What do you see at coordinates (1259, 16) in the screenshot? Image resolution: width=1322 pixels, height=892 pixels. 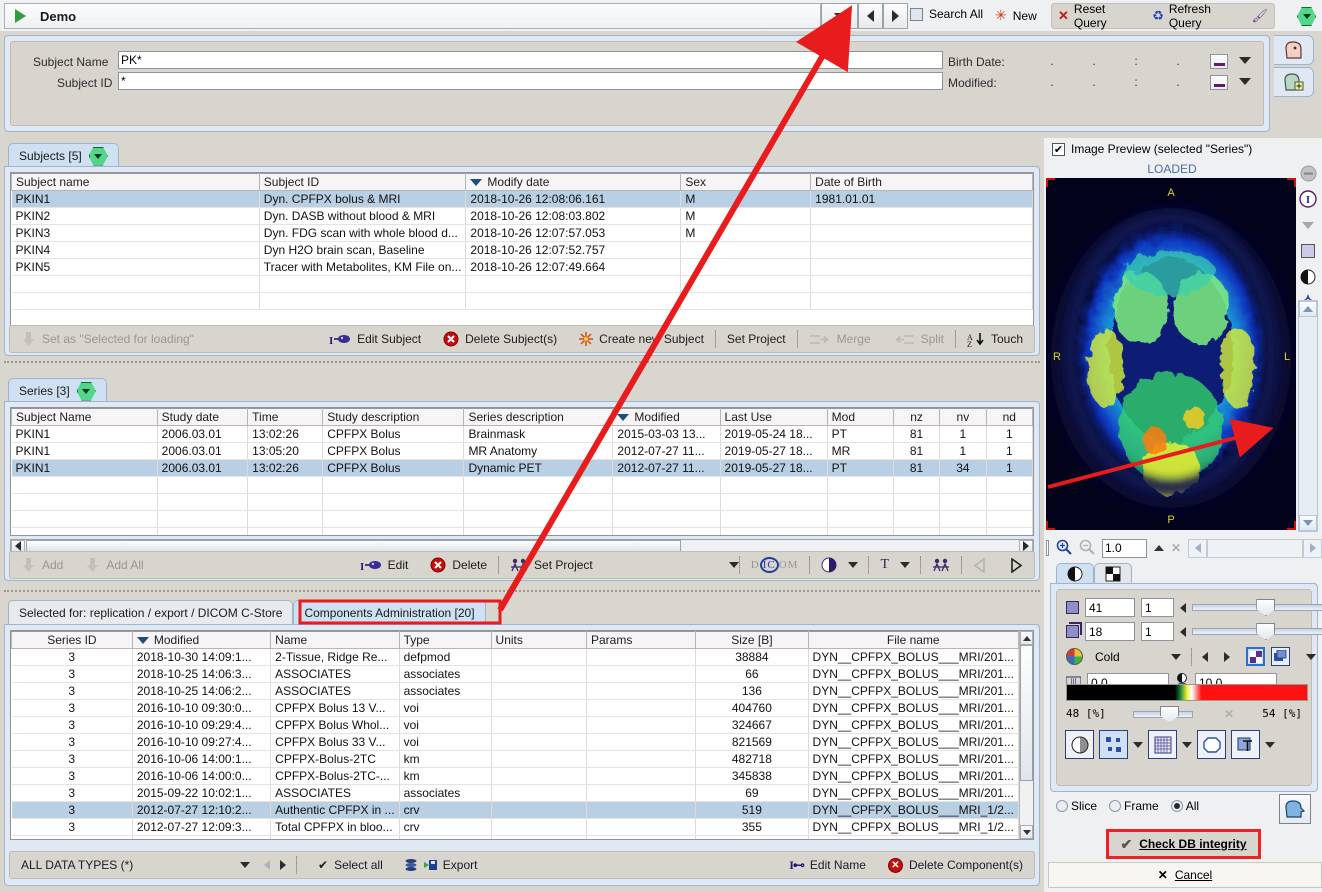 I see `brush-icon: 🖌` at bounding box center [1259, 16].